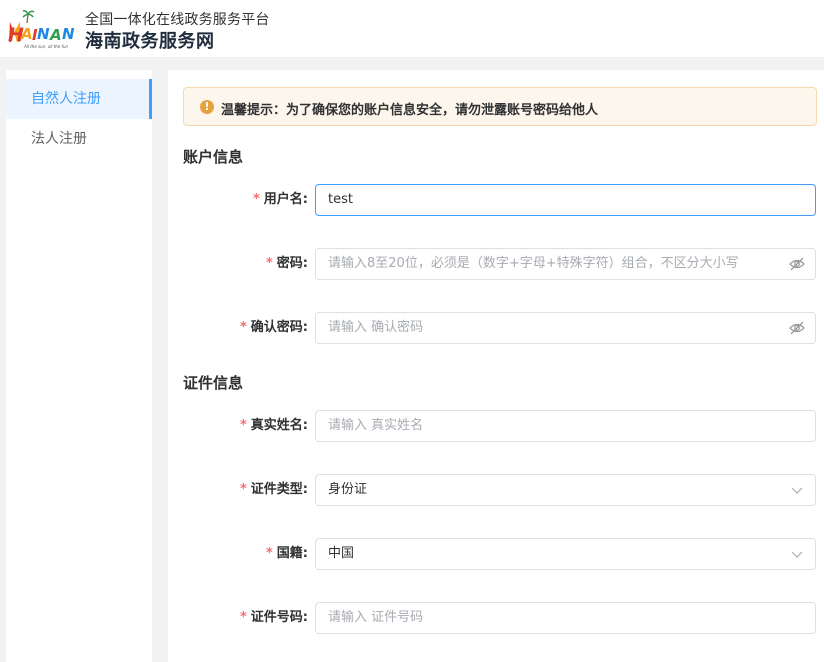 The height and width of the screenshot is (662, 824). Describe the element at coordinates (286, 263) in the screenshot. I see `password-label: * 密码:` at that location.